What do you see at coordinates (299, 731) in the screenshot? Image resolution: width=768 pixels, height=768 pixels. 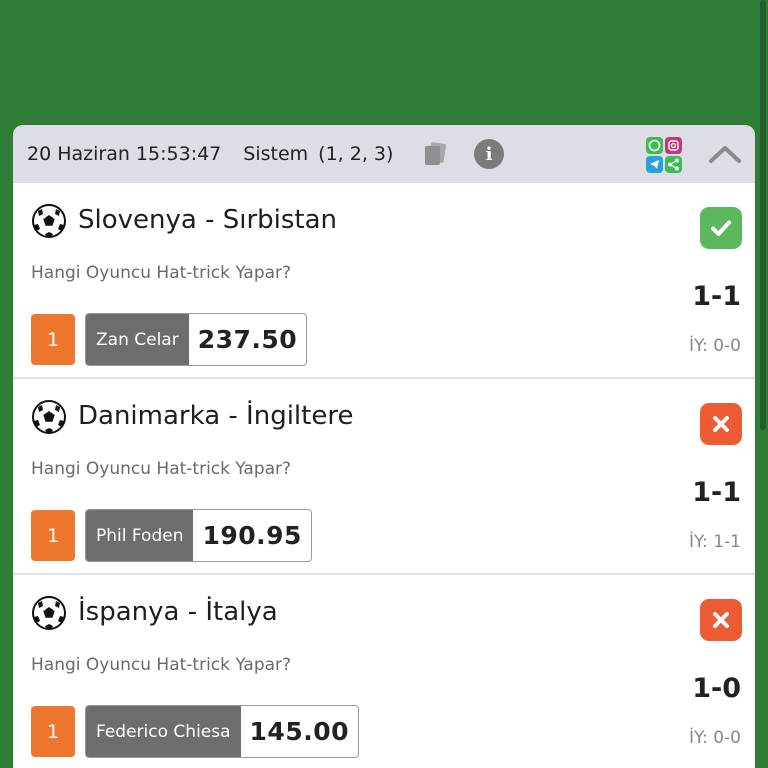 I see `selection-odds: 145.00` at bounding box center [299, 731].